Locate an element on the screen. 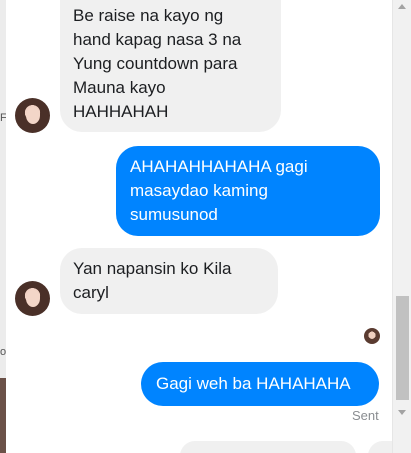 The image size is (411, 453). message-line: masaydao kaming is located at coordinates (199, 190).